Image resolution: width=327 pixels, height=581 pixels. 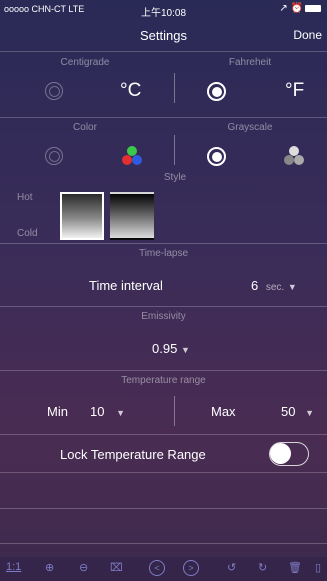 I want to click on bottom-toolbar: 1:1 ⊕ ⊖ ⌧ < > ↺ ↻ 🗑 ▯, so click(x=163, y=569).